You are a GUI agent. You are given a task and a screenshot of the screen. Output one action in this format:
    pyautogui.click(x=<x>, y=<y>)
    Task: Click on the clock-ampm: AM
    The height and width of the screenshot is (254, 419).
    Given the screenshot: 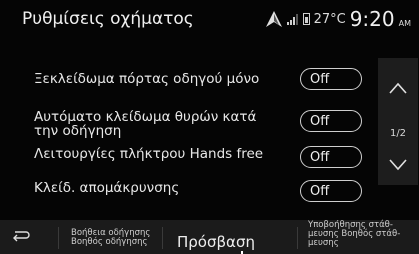 What is the action you would take?
    pyautogui.click(x=404, y=23)
    